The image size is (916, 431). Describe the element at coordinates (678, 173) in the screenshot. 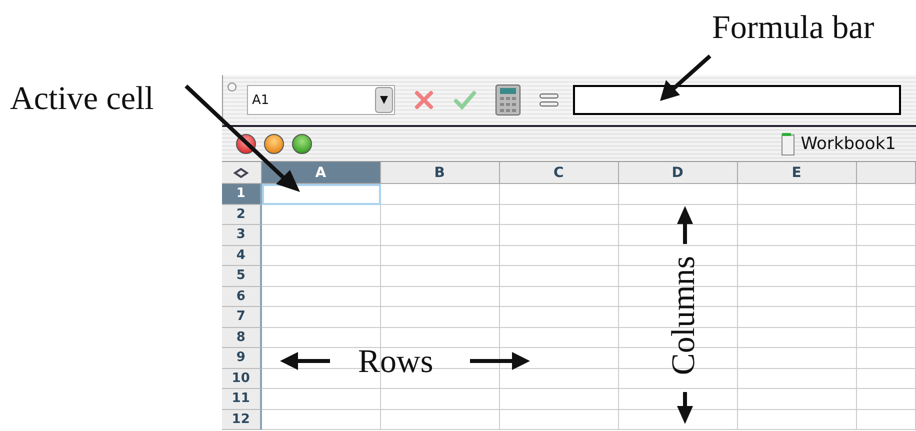

I see `column-header: D` at that location.